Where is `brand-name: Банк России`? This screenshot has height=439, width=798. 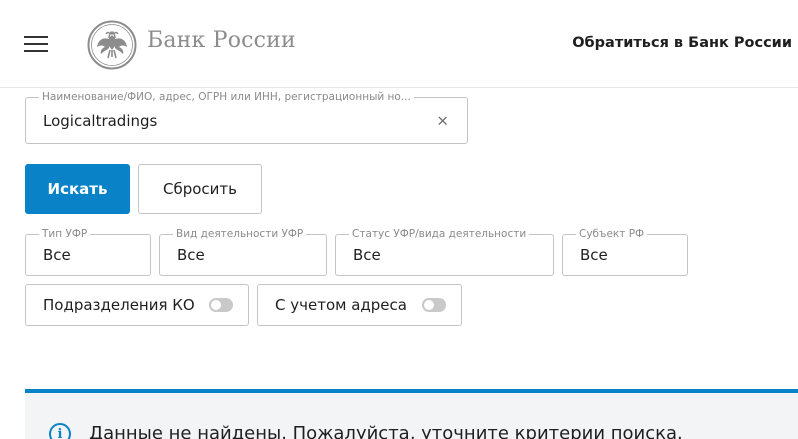
brand-name: Банк России is located at coordinates (221, 40).